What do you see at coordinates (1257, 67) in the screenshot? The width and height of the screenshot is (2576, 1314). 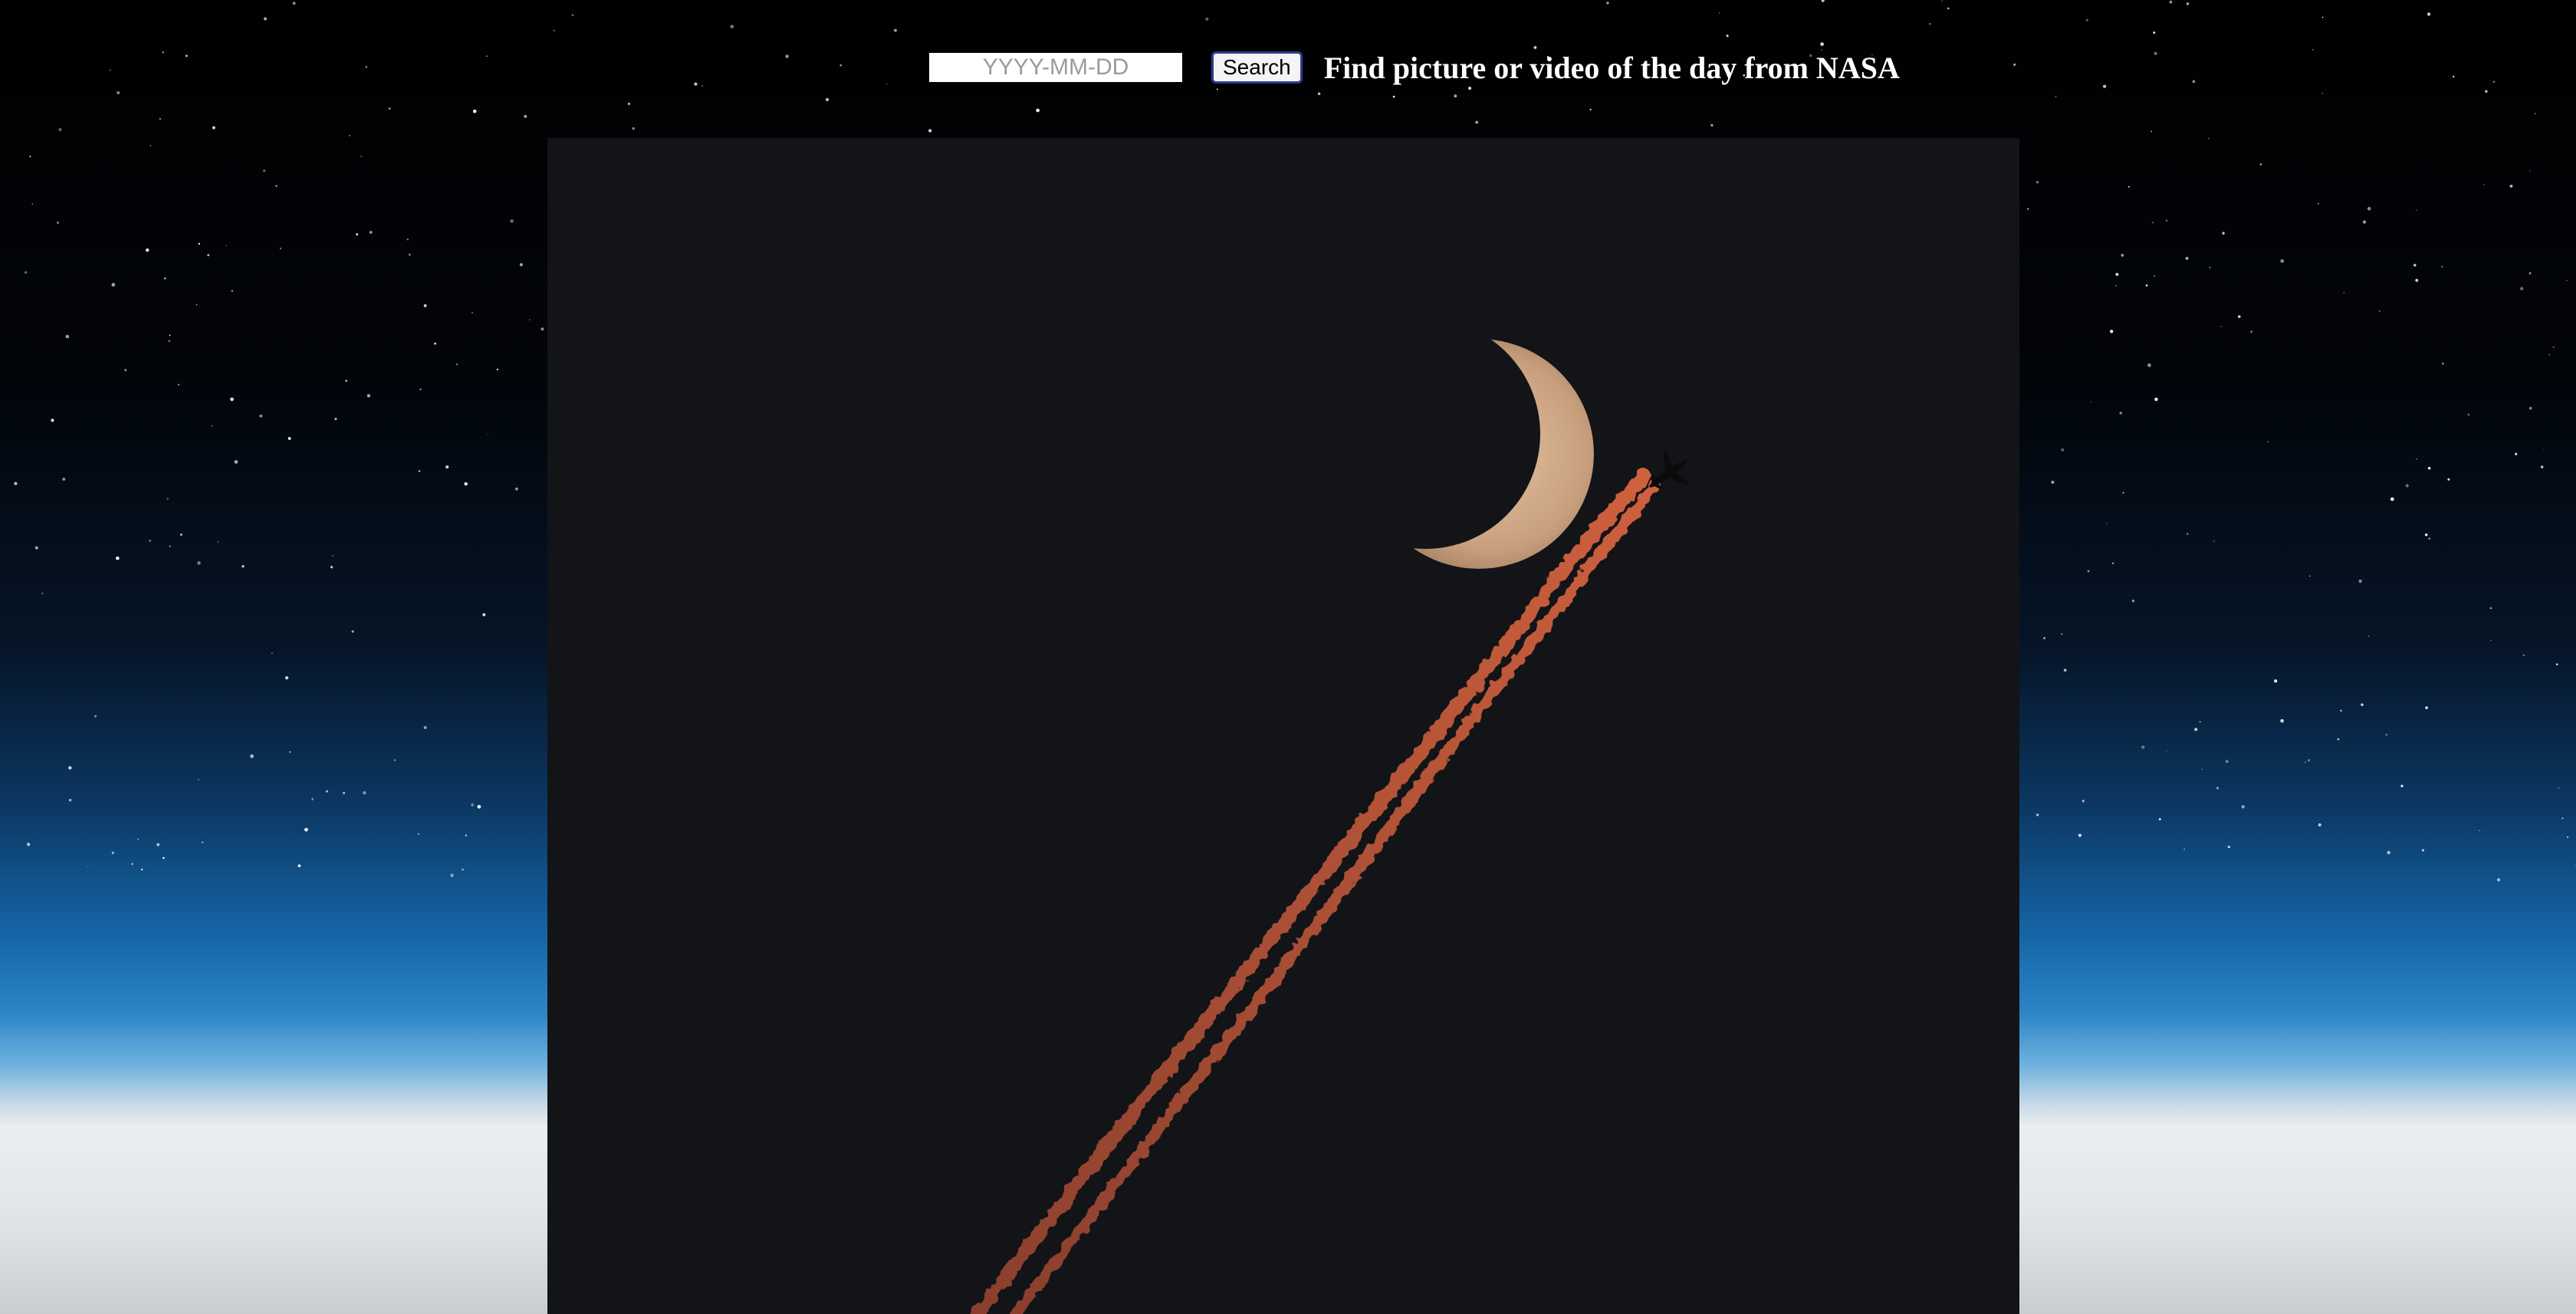 I see `search-button: Search` at bounding box center [1257, 67].